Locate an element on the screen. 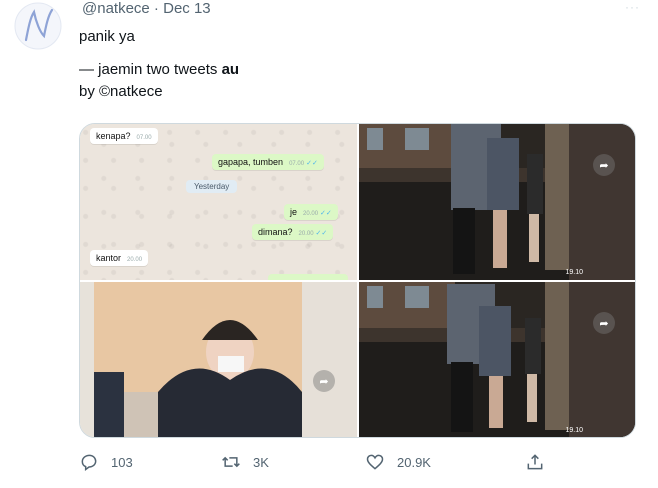  reply-button: 103 is located at coordinates (106, 462).